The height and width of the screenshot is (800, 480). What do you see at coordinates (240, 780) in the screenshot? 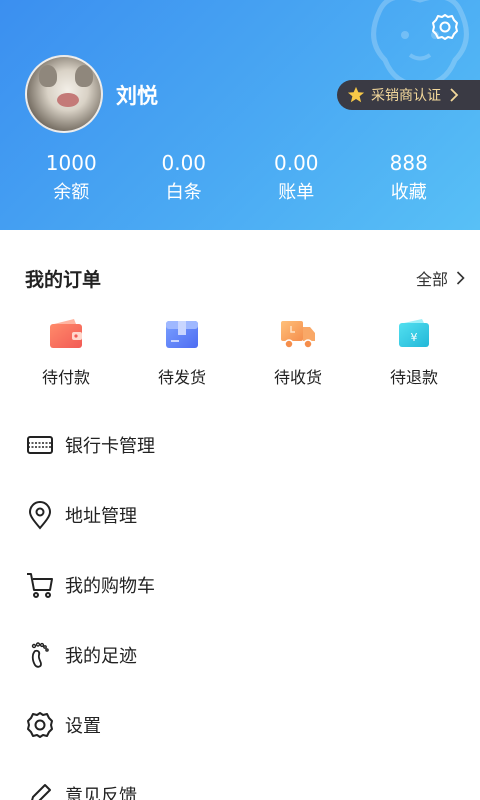
I see `menu-feedback: 意见反馈` at bounding box center [240, 780].